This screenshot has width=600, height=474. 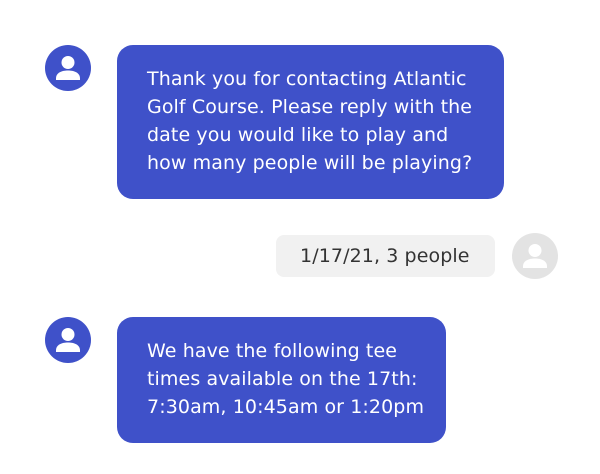 I want to click on message-line: 1/17/21, 3 people, so click(x=385, y=256).